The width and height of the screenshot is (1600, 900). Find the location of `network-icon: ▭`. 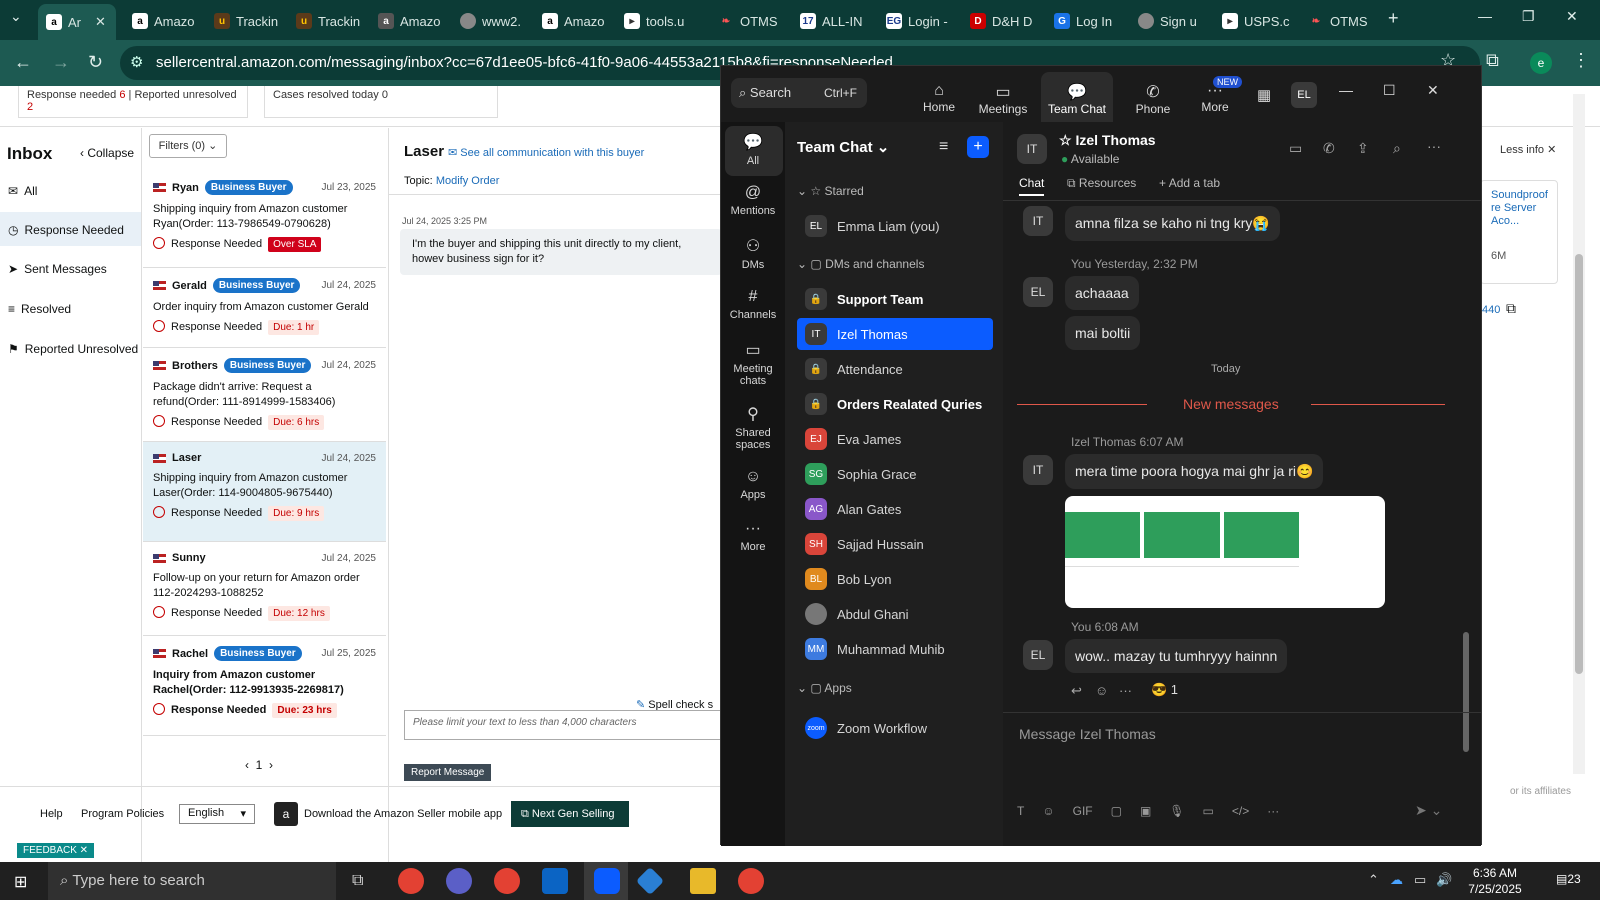

network-icon: ▭ is located at coordinates (1420, 880).